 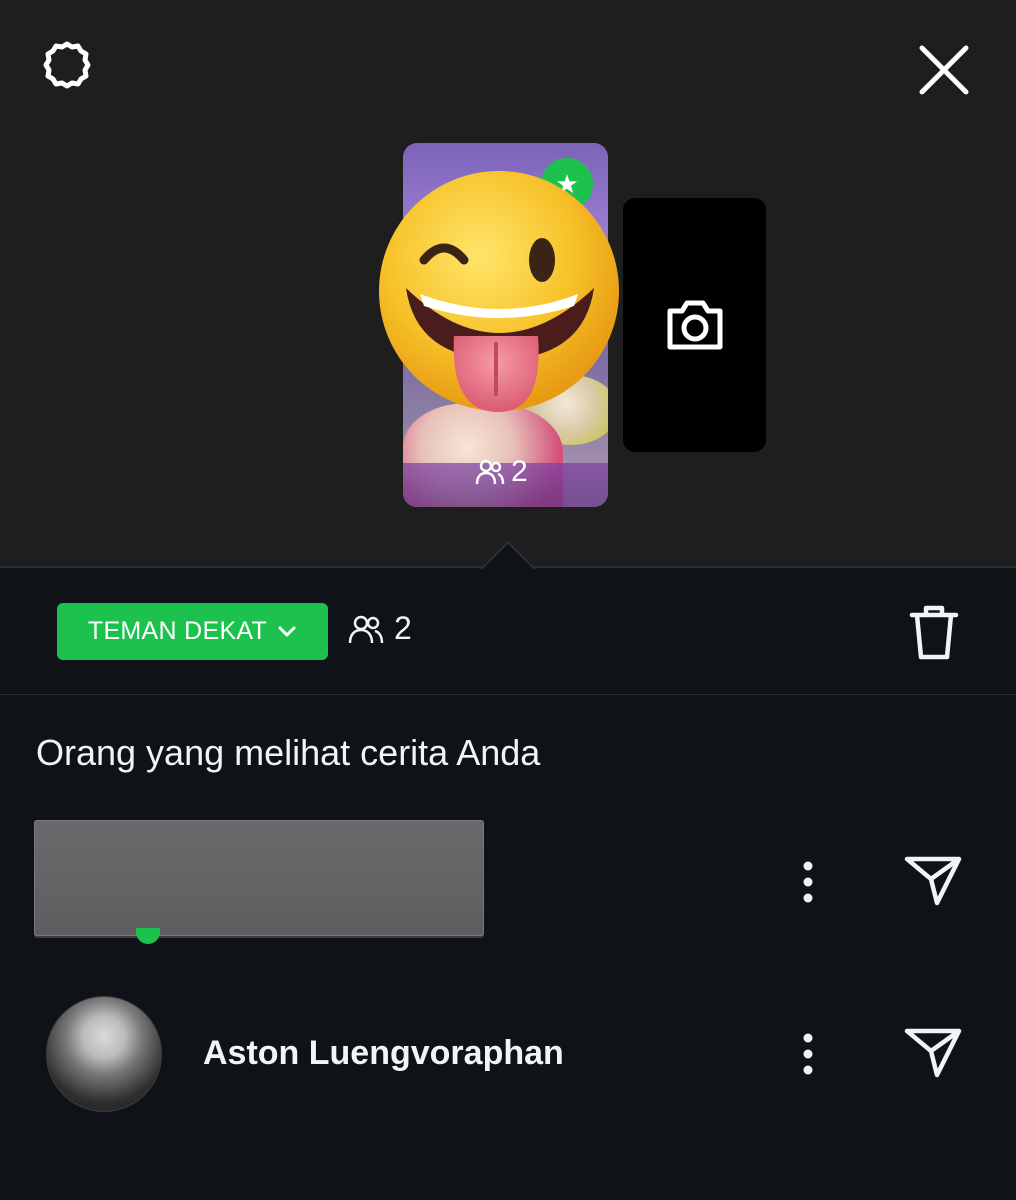 I want to click on viewers-section-title: Orang yang melihat cerita Anda, so click(x=288, y=752).